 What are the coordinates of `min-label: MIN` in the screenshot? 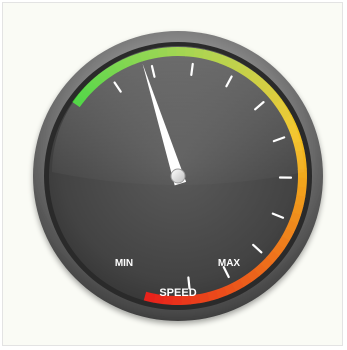 It's located at (124, 263).